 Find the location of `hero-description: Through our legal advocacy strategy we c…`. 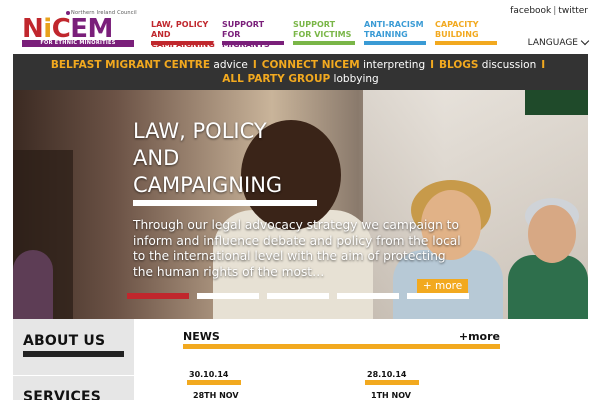

hero-description: Through our legal advocacy strategy we c… is located at coordinates (297, 248).